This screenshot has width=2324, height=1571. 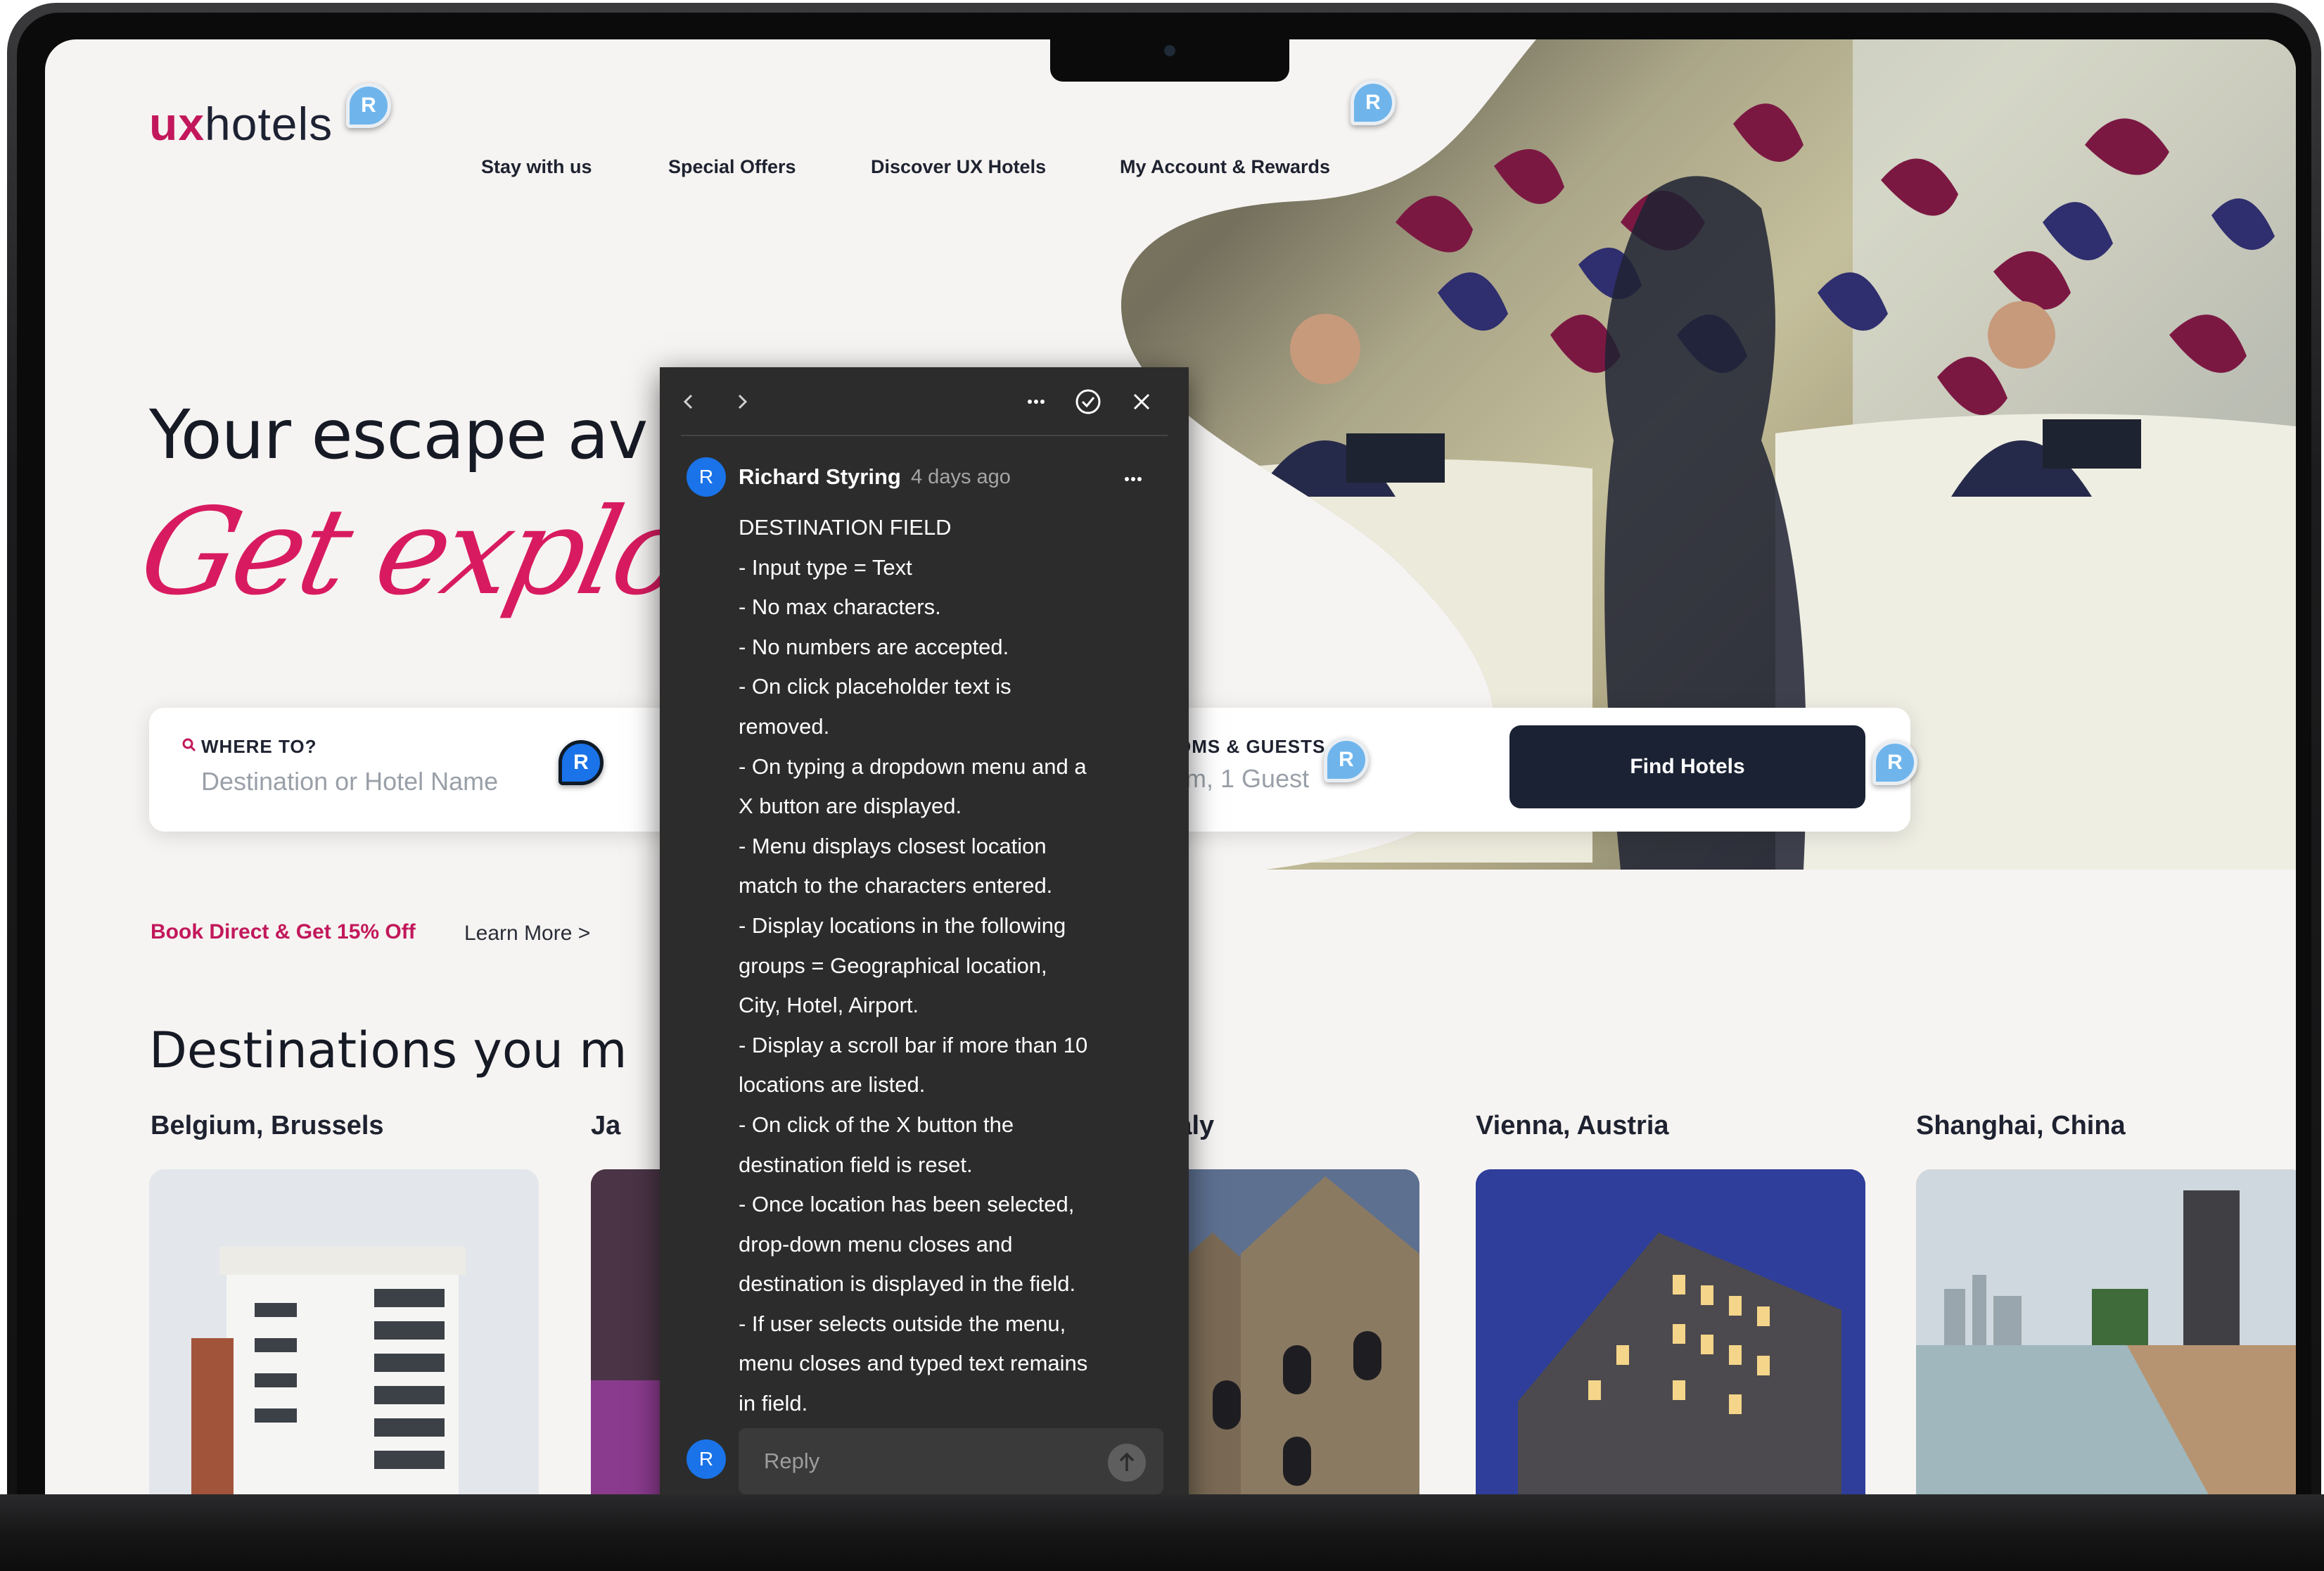 I want to click on comment-line: - On click placeholder text is, so click(x=875, y=686).